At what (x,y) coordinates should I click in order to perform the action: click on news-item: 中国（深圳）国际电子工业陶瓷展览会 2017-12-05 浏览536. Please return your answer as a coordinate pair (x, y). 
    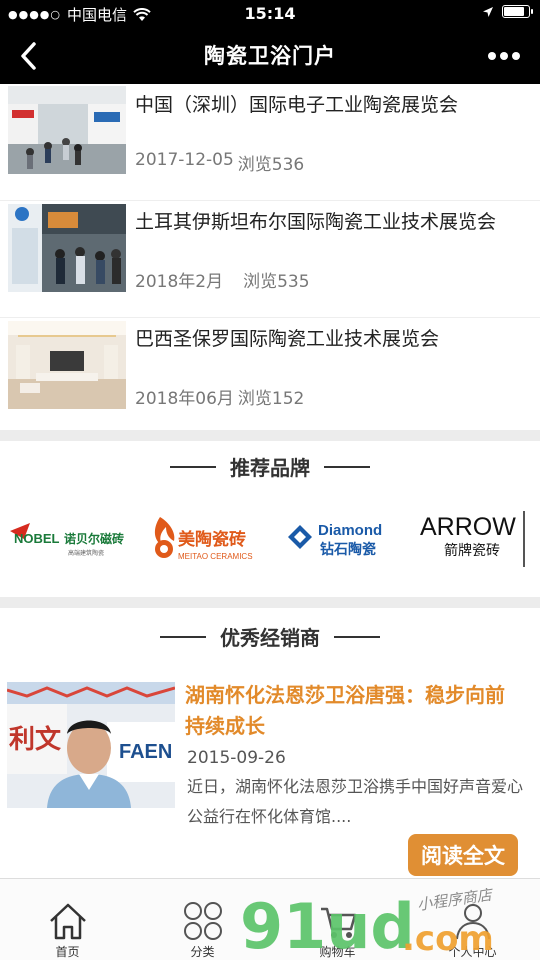
    Looking at the image, I should click on (270, 142).